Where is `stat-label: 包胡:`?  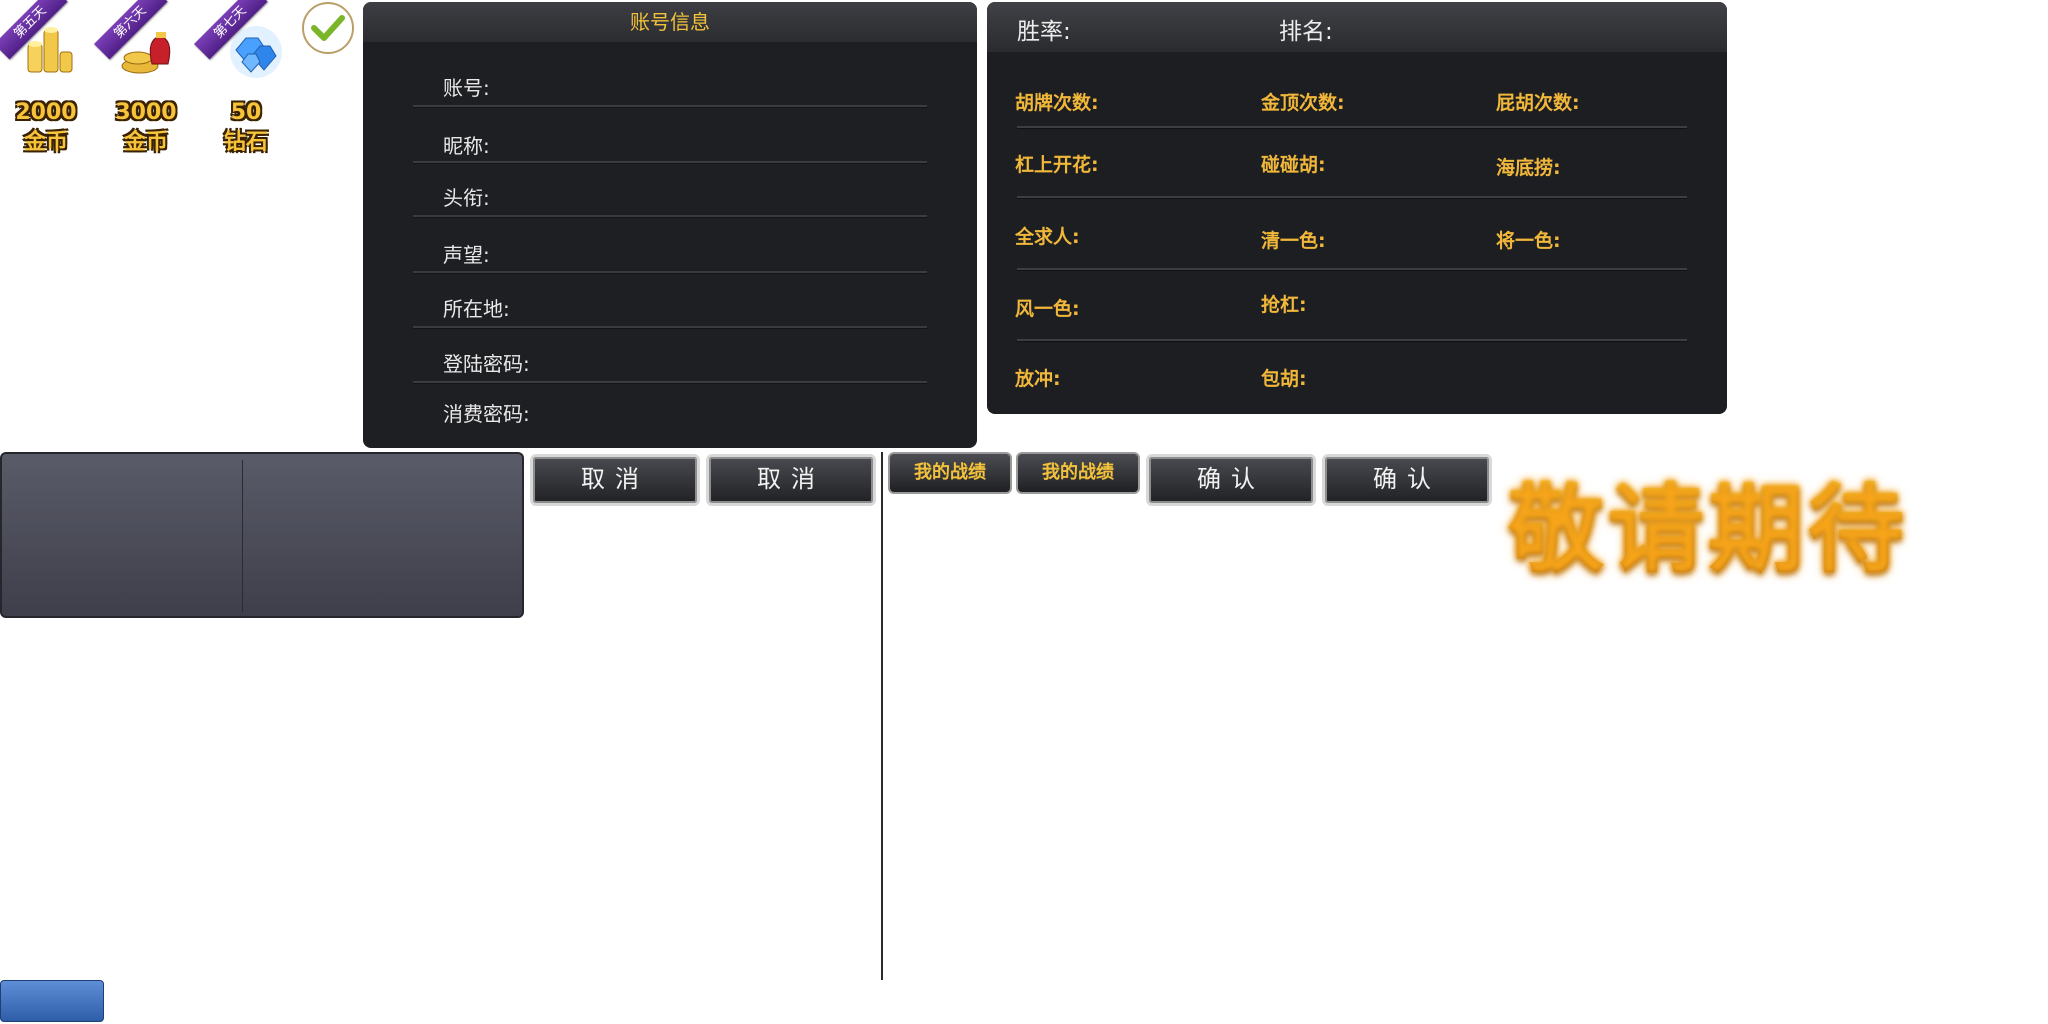
stat-label: 包胡: is located at coordinates (1284, 379).